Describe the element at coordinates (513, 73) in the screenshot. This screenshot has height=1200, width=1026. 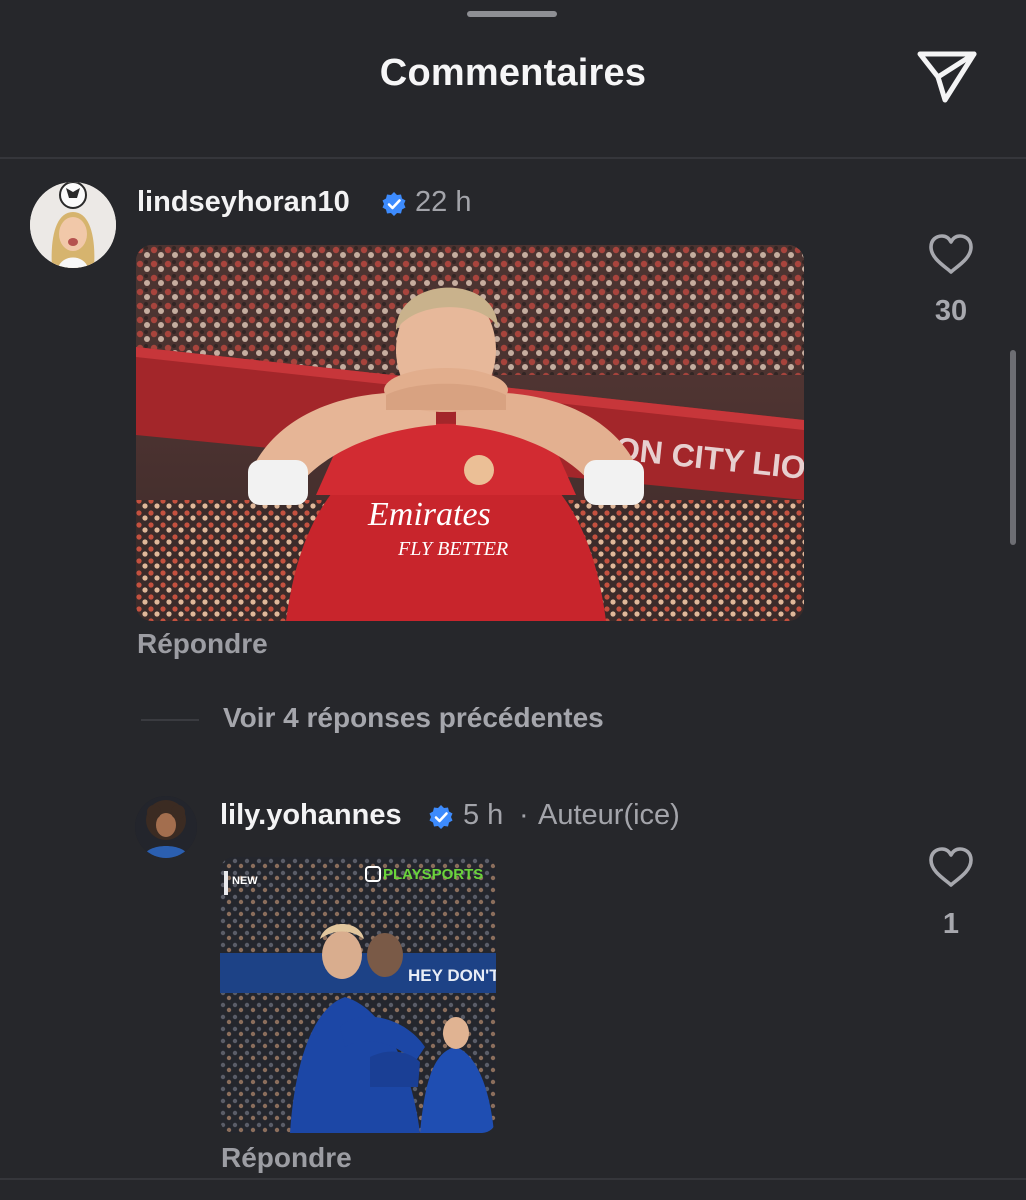
I see `page-title: Commentaires` at that location.